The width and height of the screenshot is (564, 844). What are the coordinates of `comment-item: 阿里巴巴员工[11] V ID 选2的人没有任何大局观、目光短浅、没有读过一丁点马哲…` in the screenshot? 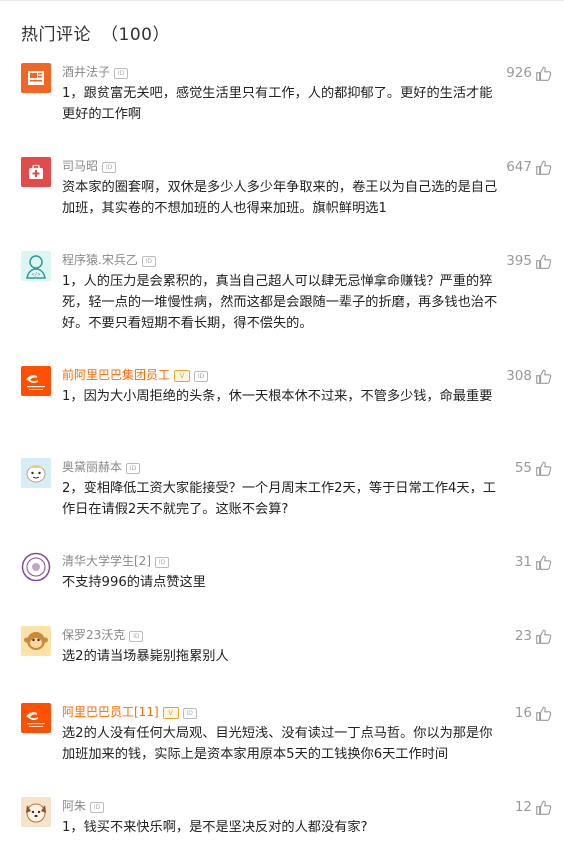 It's located at (282, 748).